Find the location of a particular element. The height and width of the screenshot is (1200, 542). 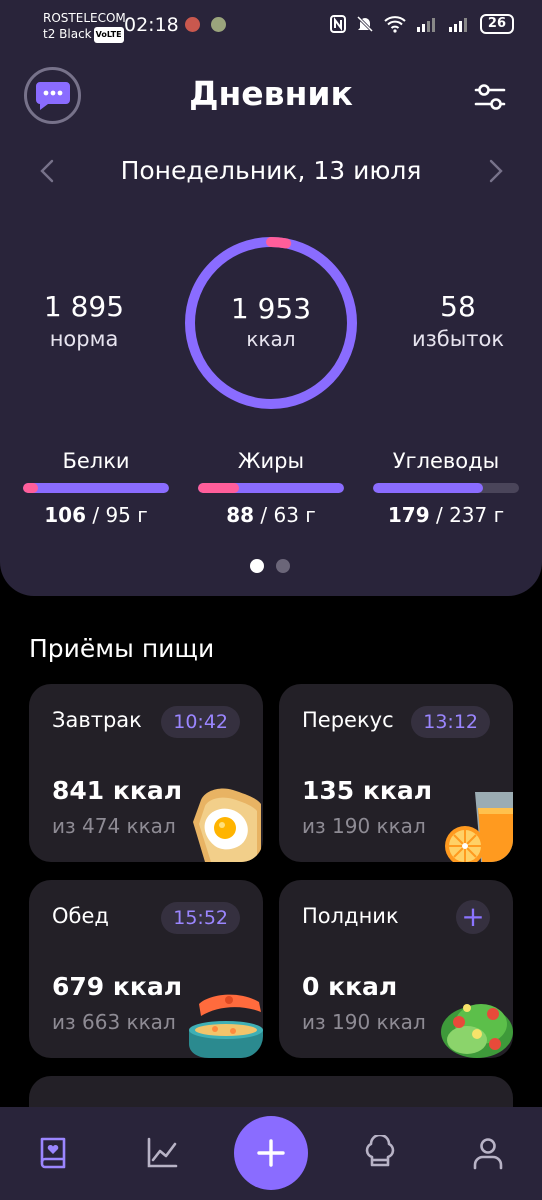

current-date: Понедельник, 13 июля is located at coordinates (271, 170).